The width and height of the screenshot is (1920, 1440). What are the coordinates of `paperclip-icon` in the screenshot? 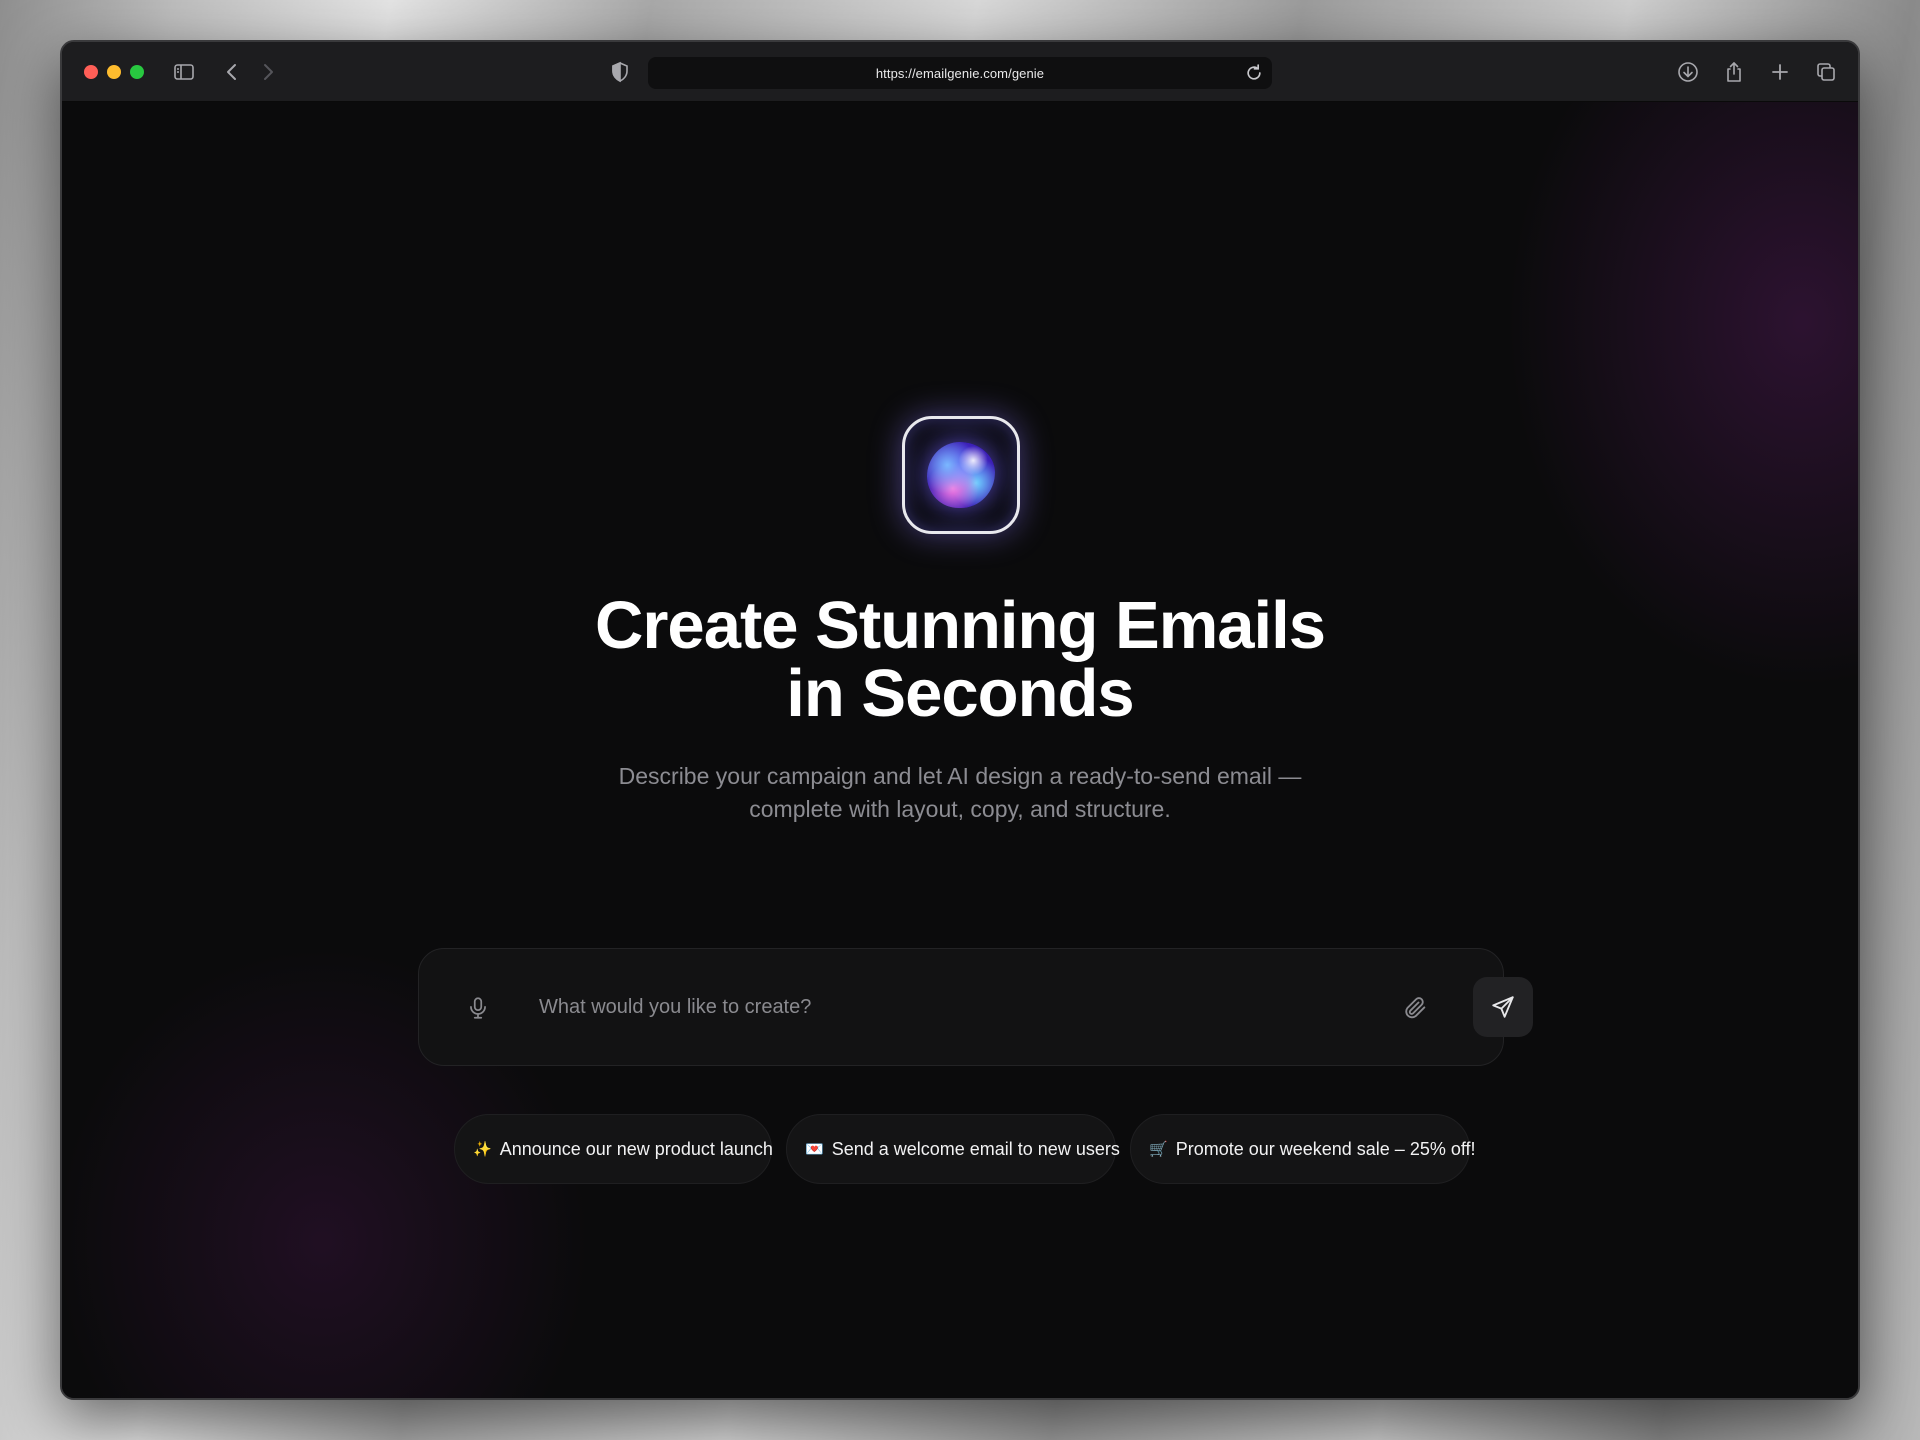 It's located at (1415, 1008).